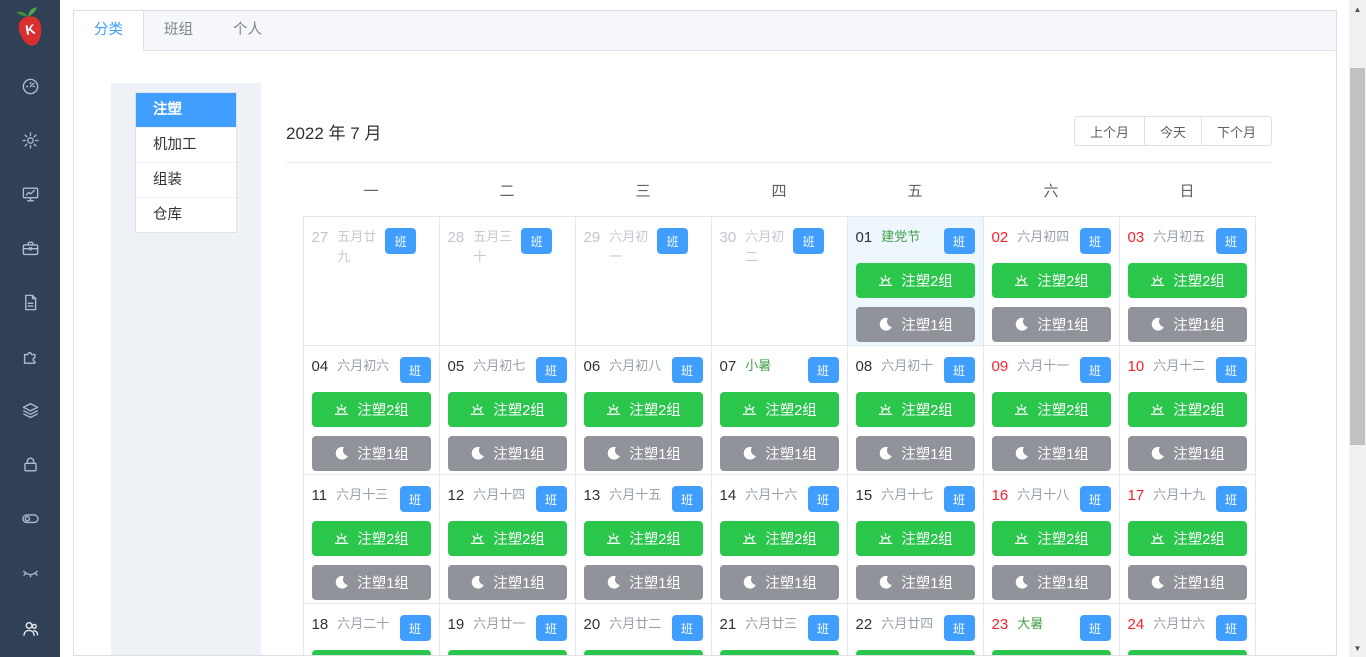  What do you see at coordinates (186, 145) in the screenshot?
I see `category-item-1: 机加工` at bounding box center [186, 145].